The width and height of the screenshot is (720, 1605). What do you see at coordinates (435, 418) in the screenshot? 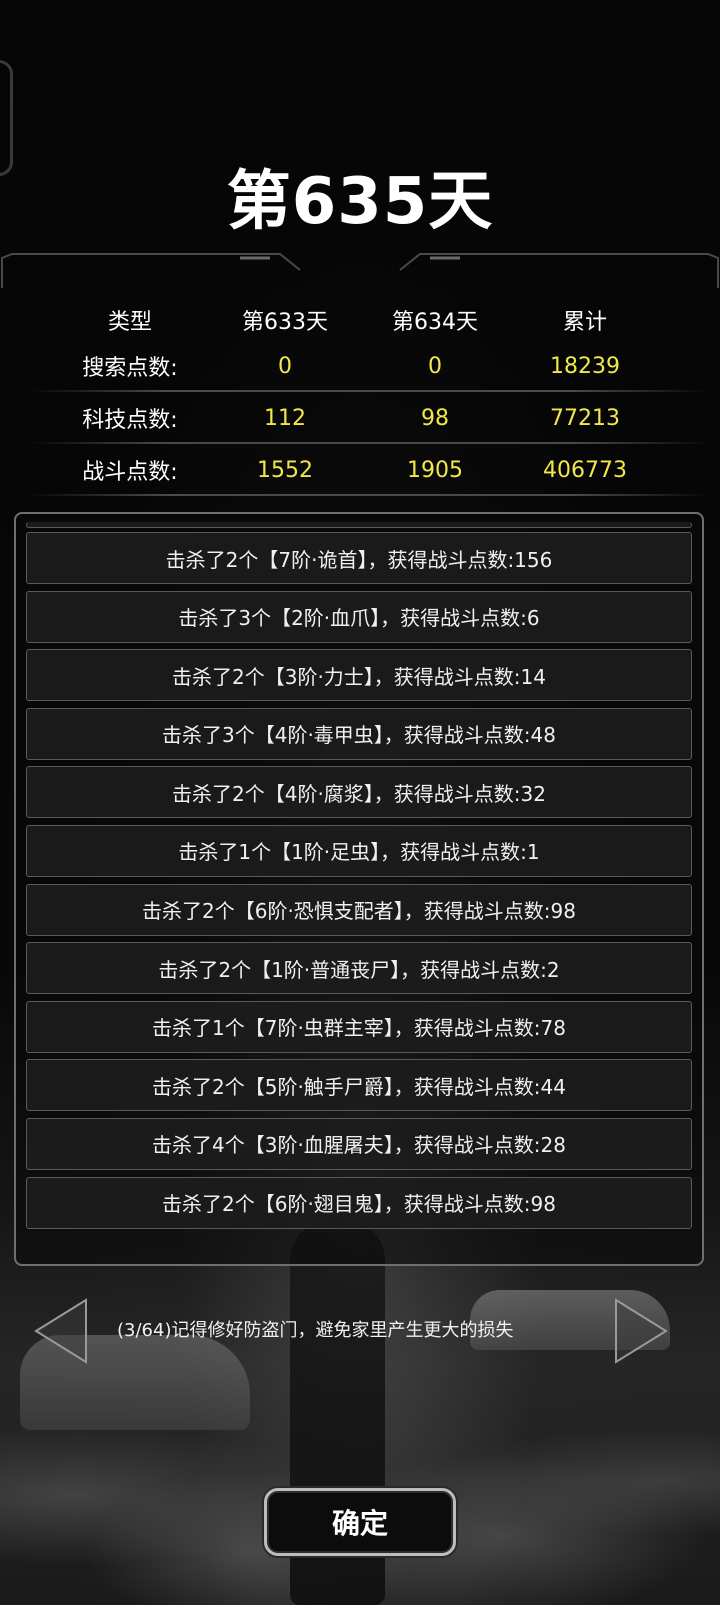
I see `row-day634-value: 98` at bounding box center [435, 418].